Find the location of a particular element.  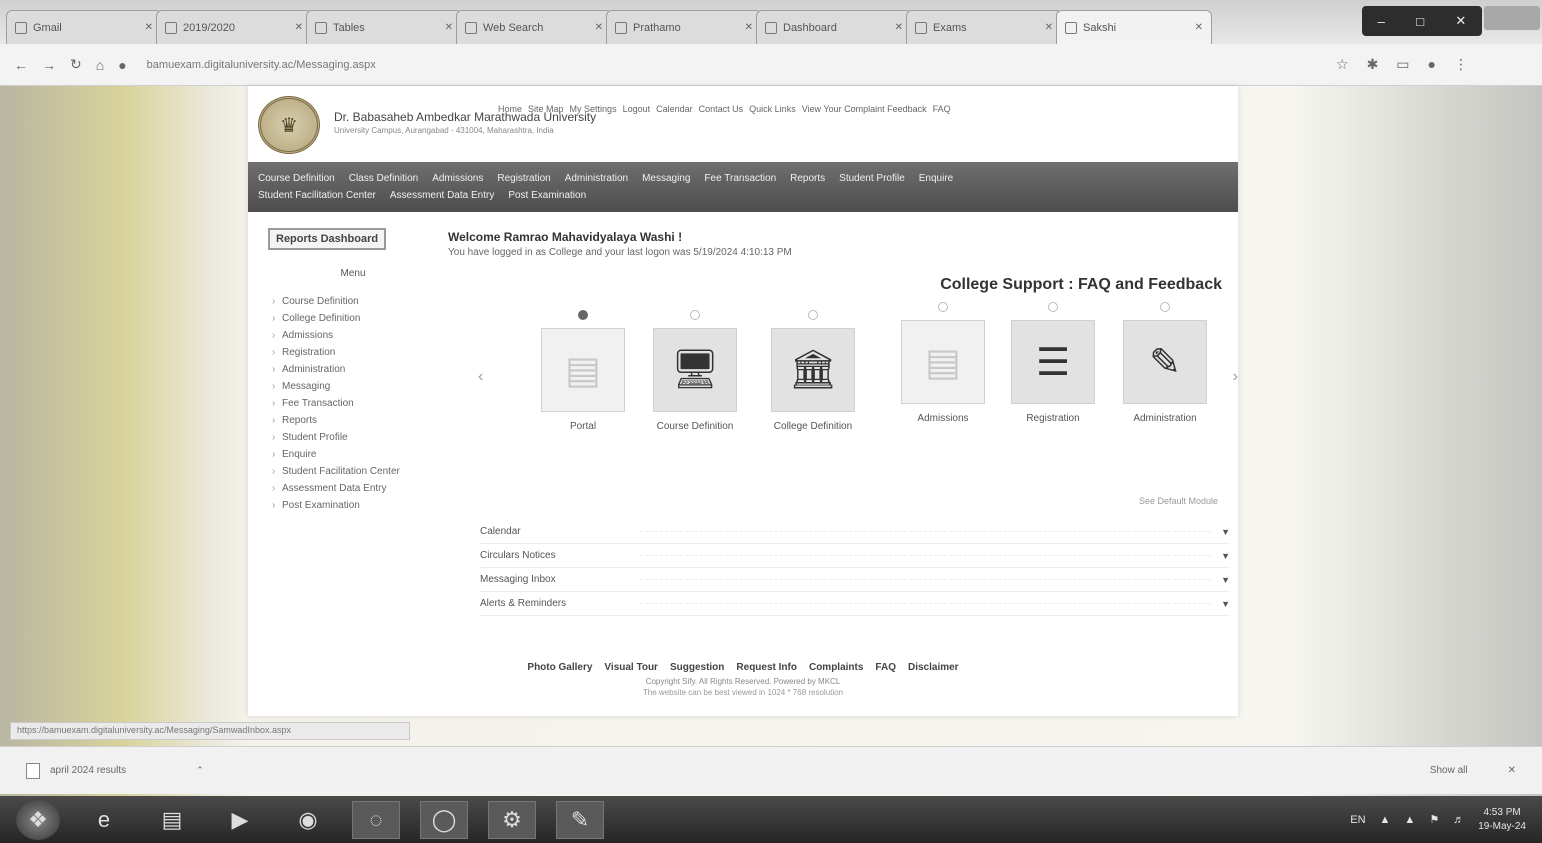

nav-item: Student Profile is located at coordinates (872, 178).